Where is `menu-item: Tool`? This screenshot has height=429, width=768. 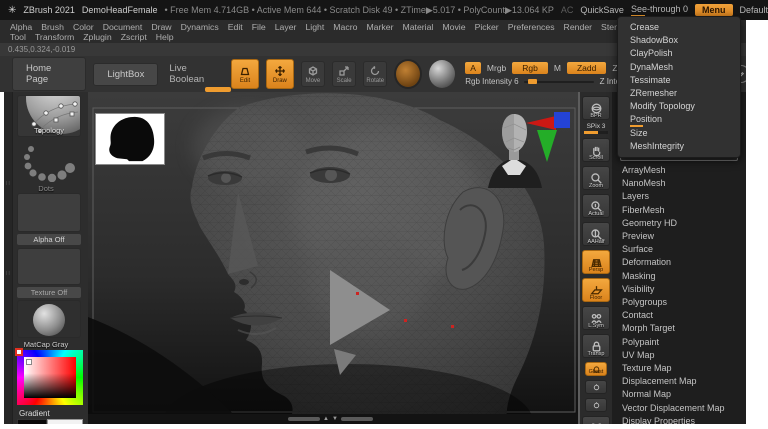
menu-item: Tool is located at coordinates (18, 37).